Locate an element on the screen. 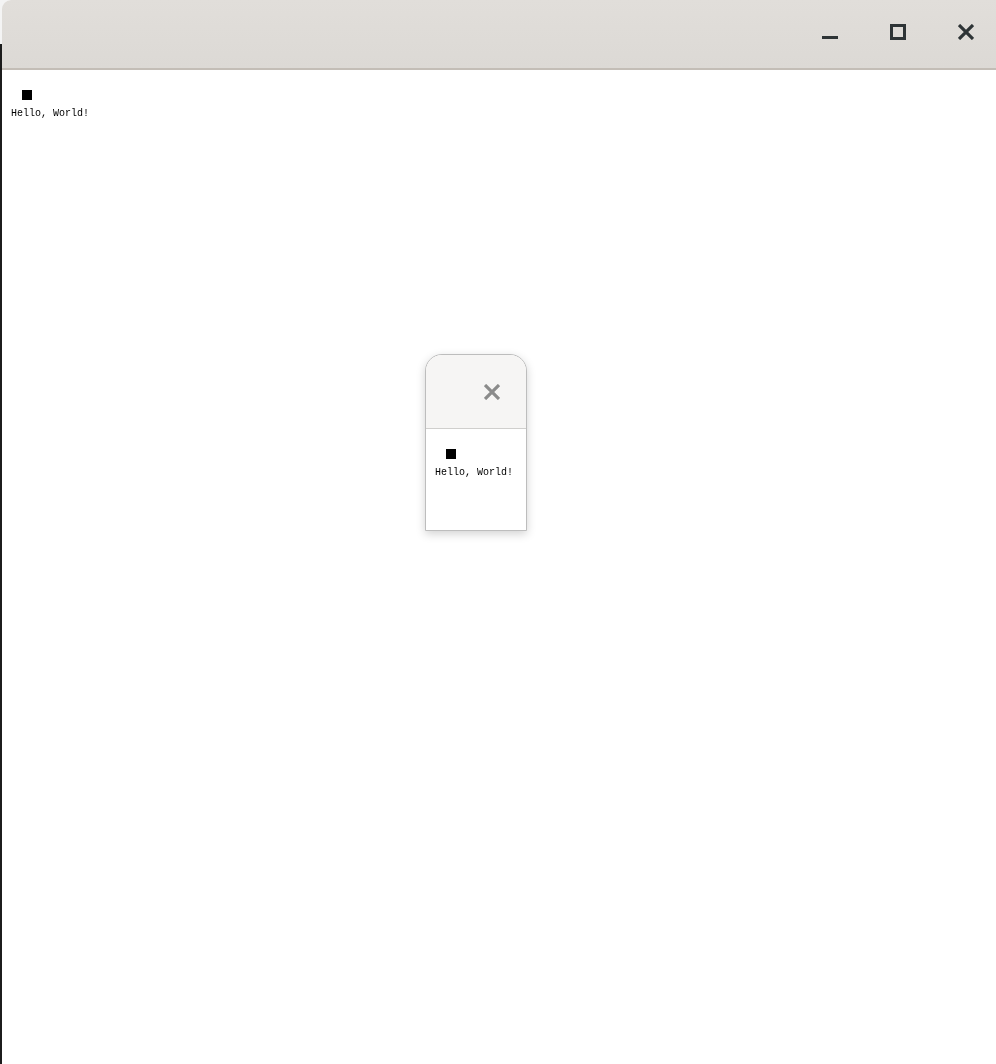  minimize-icon is located at coordinates (830, 37).